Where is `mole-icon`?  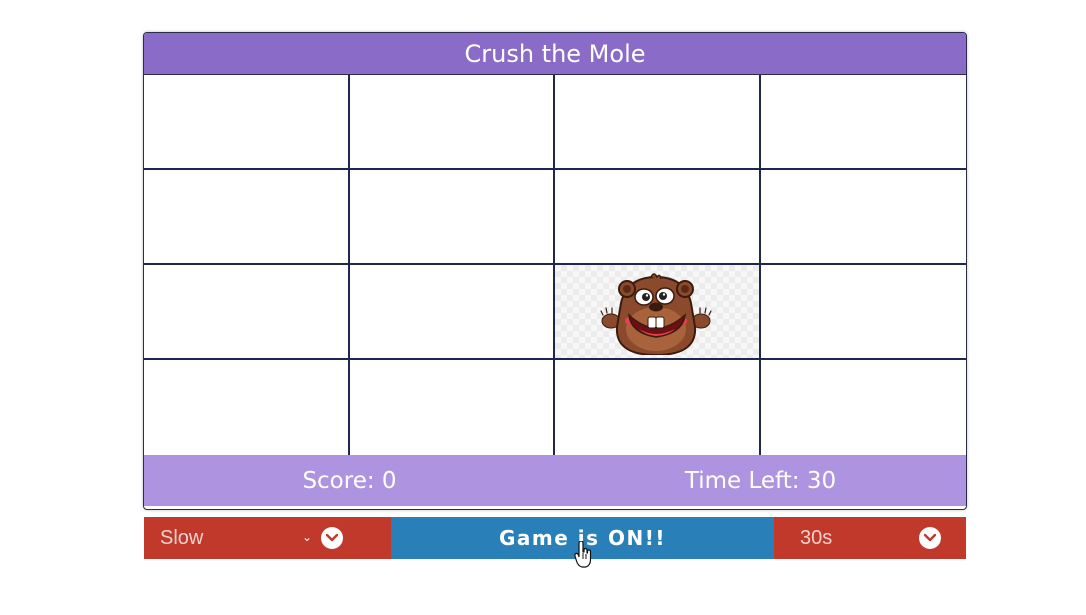
mole-icon is located at coordinates (656, 313).